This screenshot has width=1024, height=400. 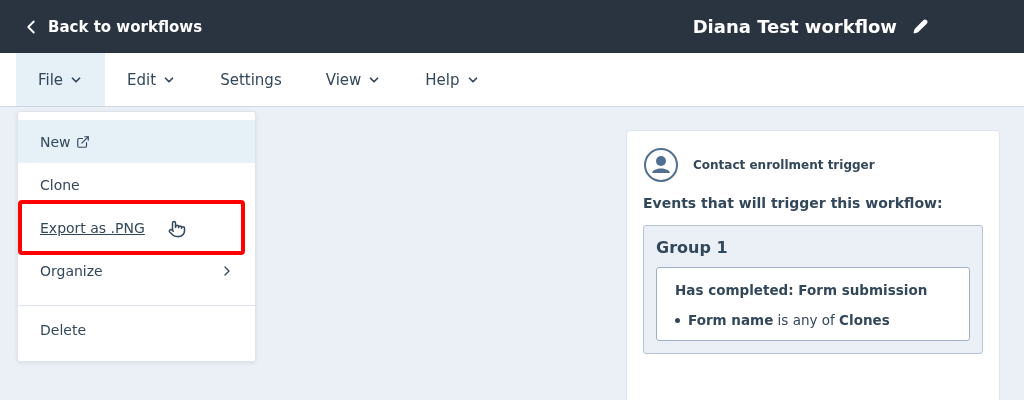 I want to click on hand-cursor-icon, so click(x=177, y=229).